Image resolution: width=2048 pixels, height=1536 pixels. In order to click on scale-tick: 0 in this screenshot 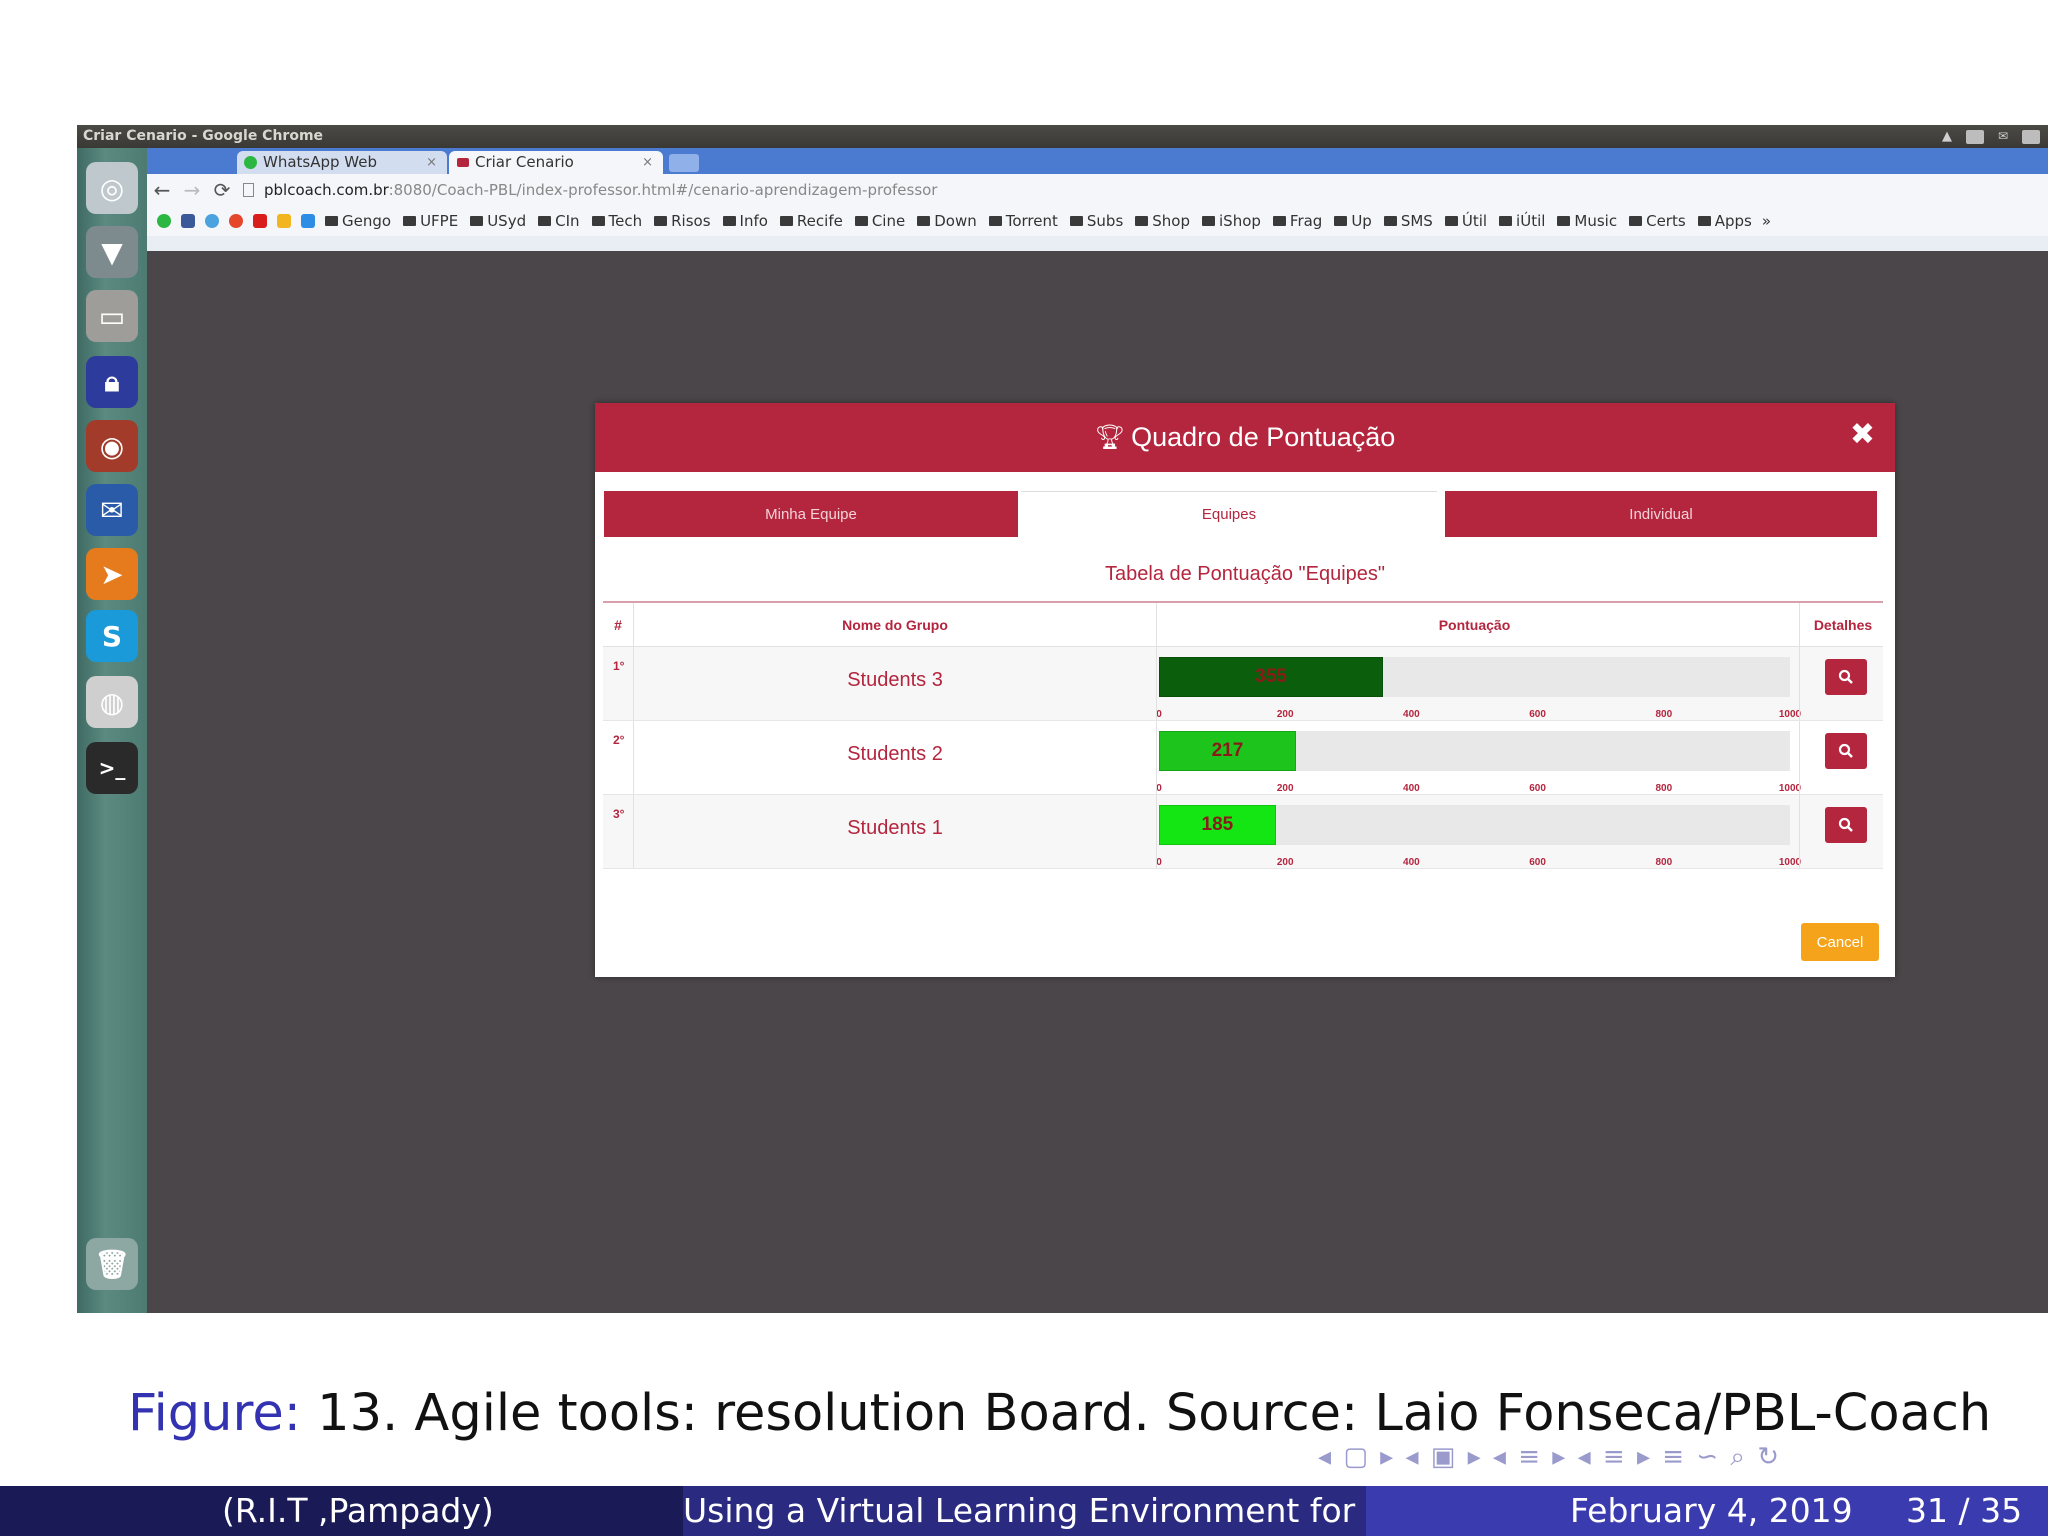, I will do `click(1159, 714)`.